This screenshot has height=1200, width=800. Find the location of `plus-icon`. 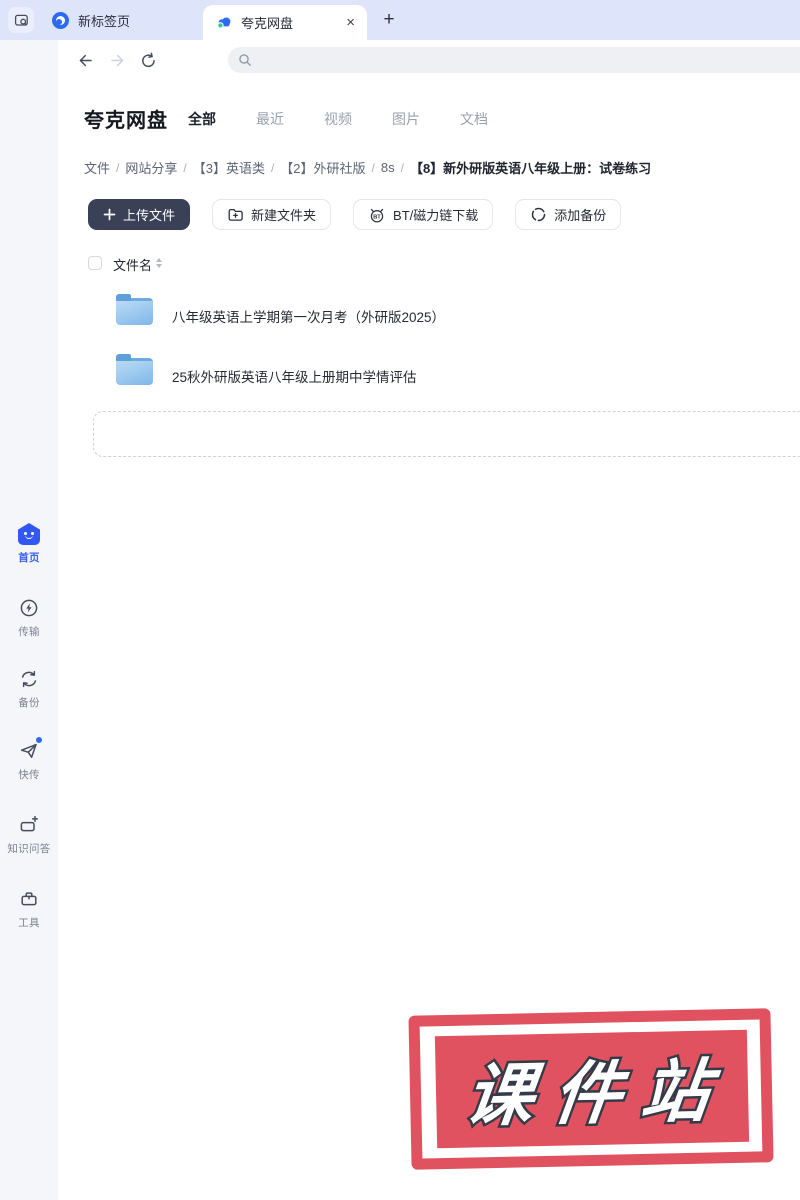

plus-icon is located at coordinates (109, 214).